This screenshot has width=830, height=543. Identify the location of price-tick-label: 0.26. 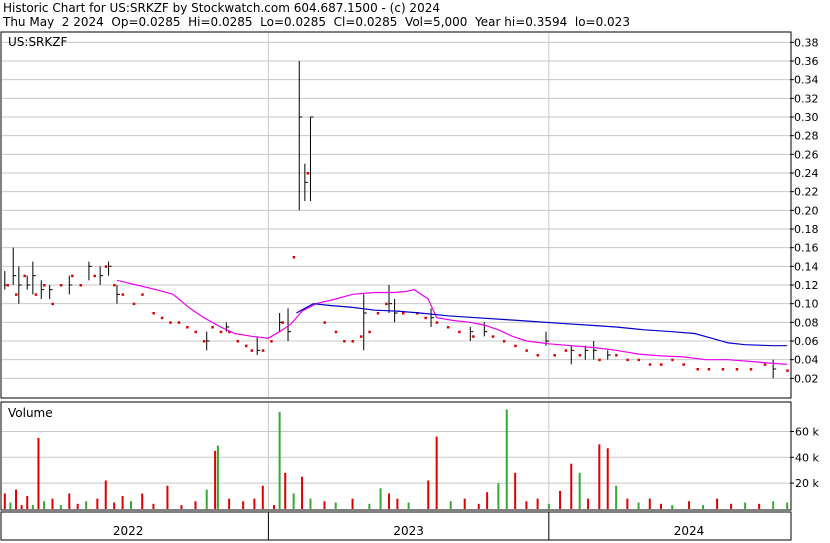
(806, 154).